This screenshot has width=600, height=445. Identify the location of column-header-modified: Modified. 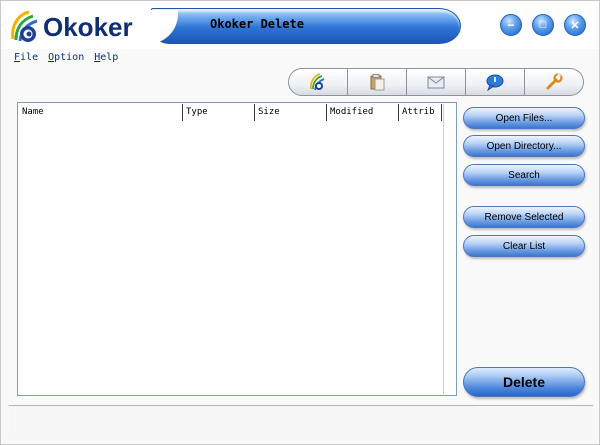
(363, 112).